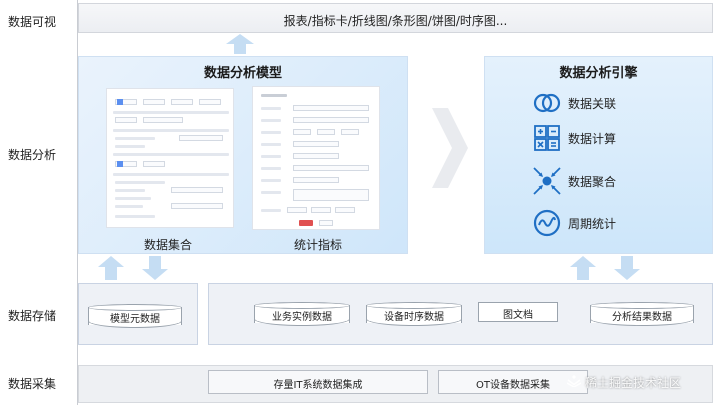 This screenshot has height=405, width=720. I want to click on database-business-instance: 业务实例数据, so click(302, 314).